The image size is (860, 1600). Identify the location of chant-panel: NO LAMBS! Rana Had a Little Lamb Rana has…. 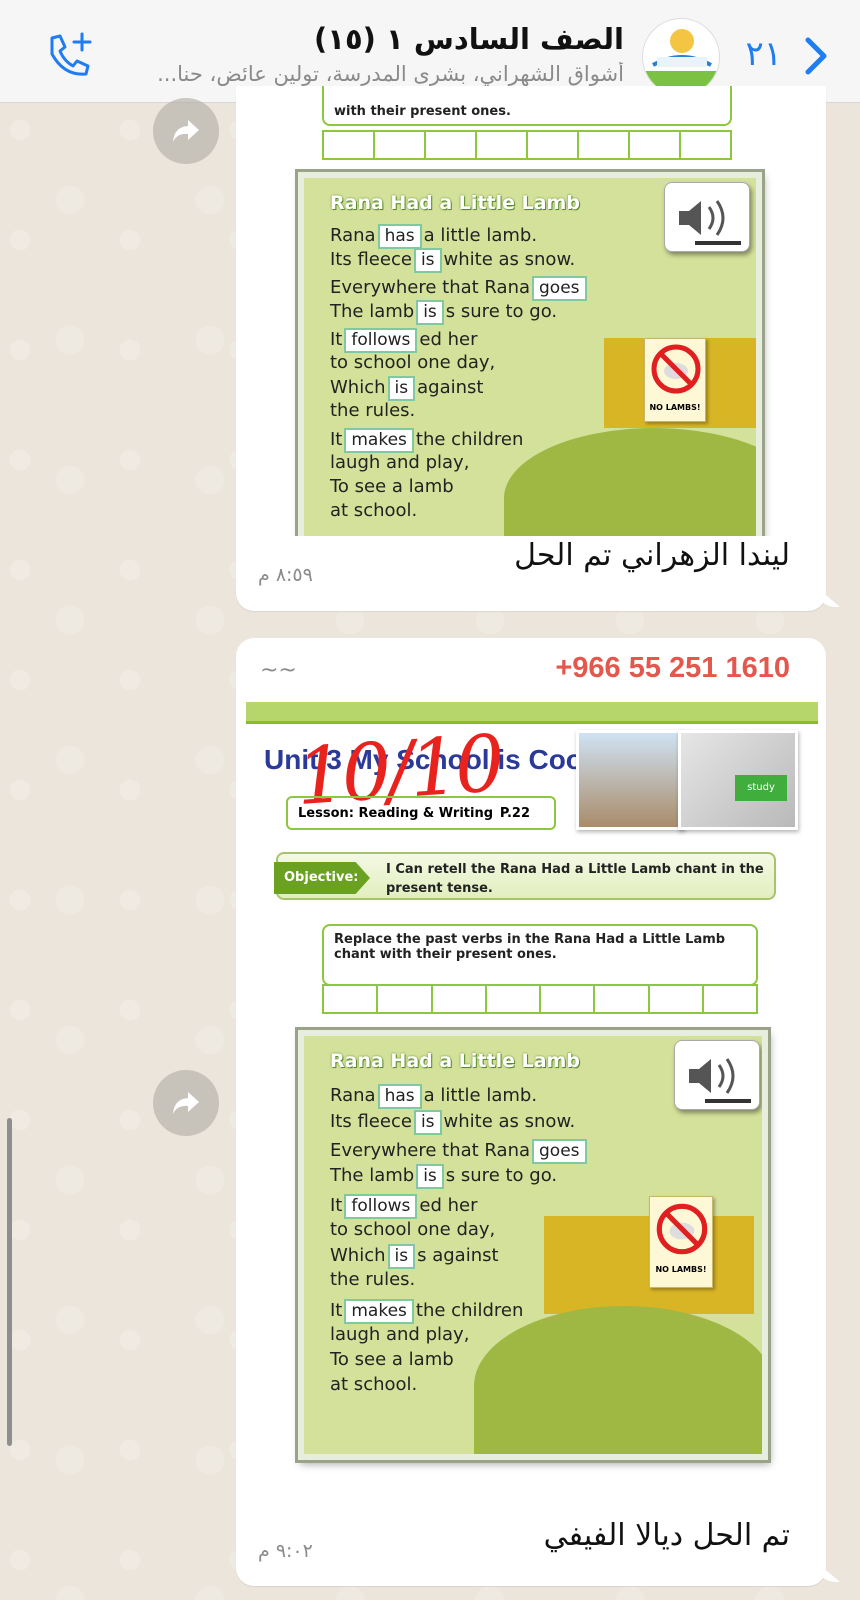
(530, 354).